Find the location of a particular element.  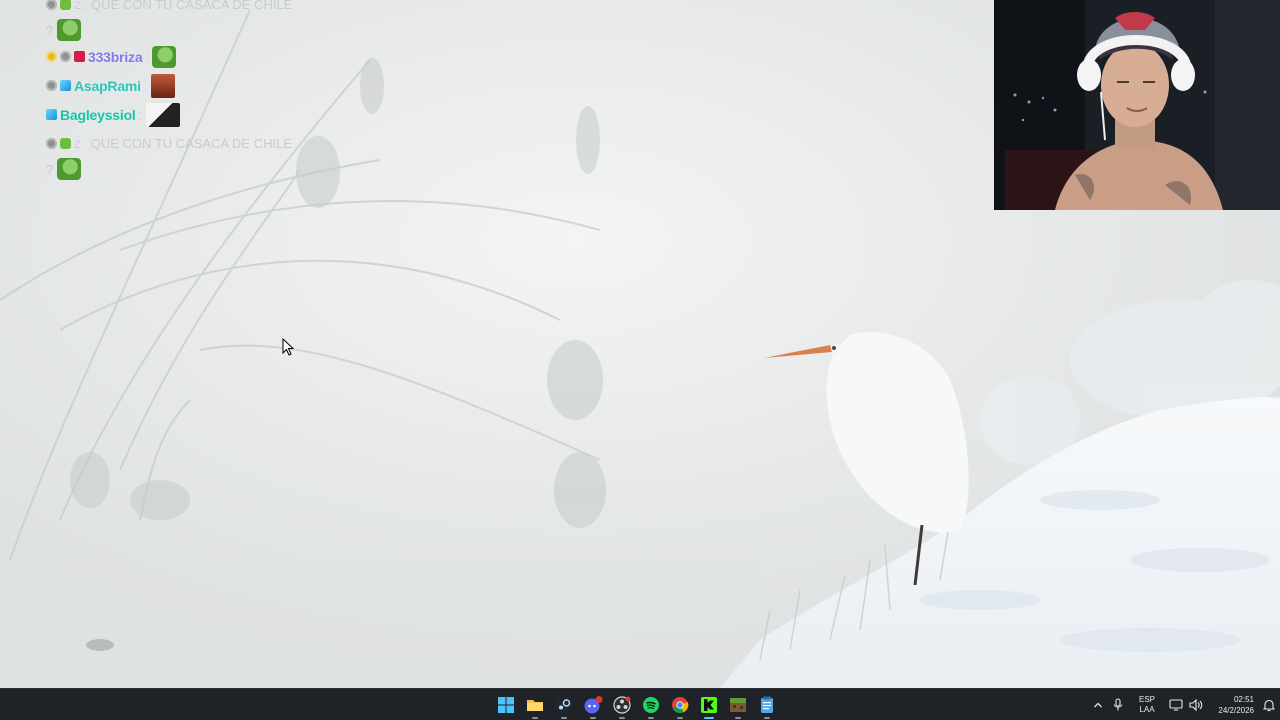

keyboard-layout: LAA is located at coordinates (1147, 709).